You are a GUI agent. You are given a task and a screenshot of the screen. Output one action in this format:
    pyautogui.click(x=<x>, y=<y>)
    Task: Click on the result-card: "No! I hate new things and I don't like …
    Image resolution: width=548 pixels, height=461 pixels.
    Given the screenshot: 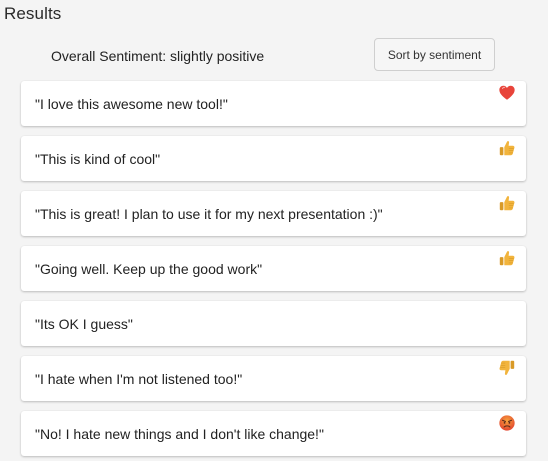 What is the action you would take?
    pyautogui.click(x=273, y=433)
    